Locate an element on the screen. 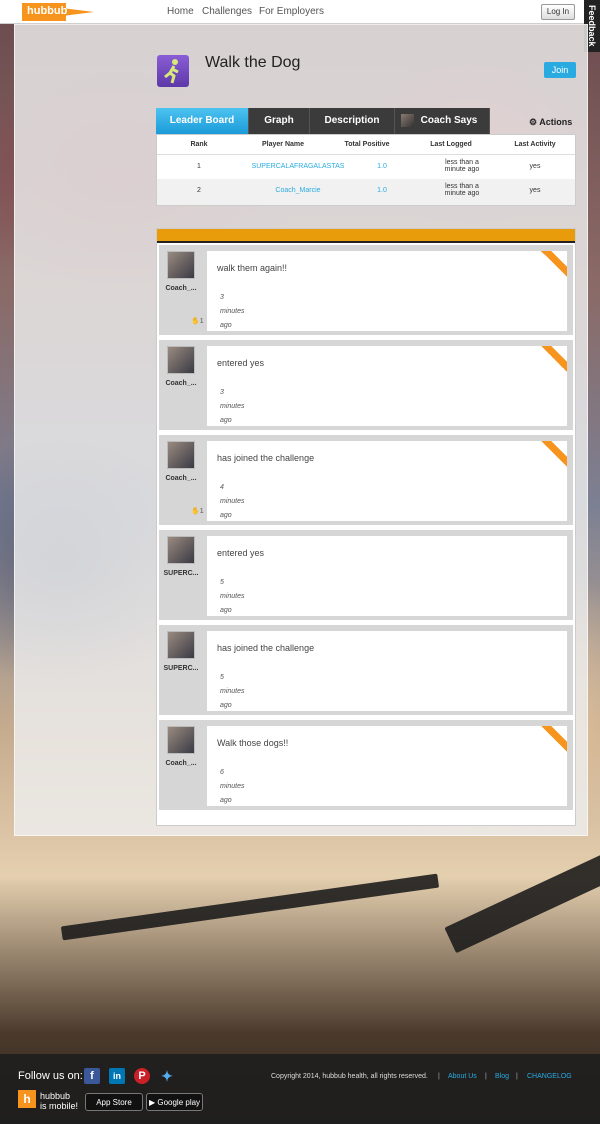  app-store-badge: App Store is located at coordinates (114, 1102).